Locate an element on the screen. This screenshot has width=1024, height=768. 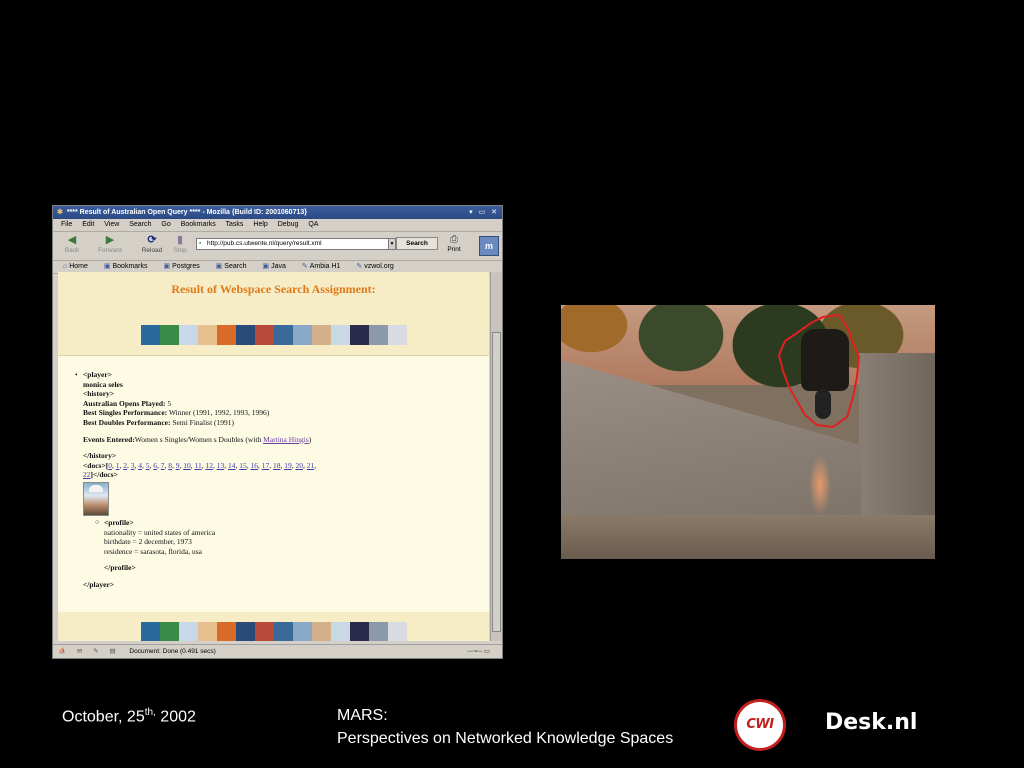
doc-link: 18 is located at coordinates (277, 465).